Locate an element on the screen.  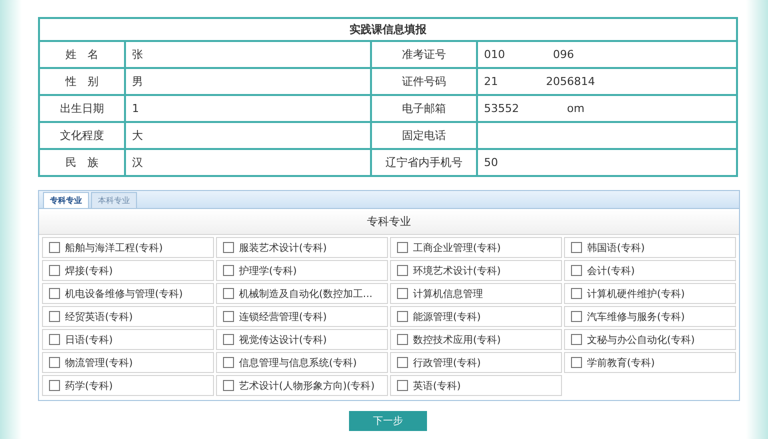
major-option: 学前教育(专科) is located at coordinates (650, 362).